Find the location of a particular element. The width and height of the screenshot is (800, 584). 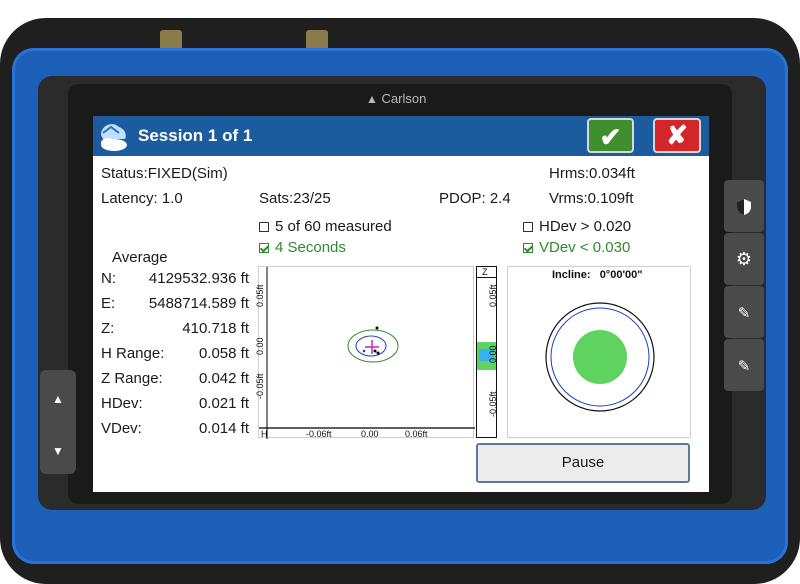

incline-bubble is located at coordinates (600, 357).